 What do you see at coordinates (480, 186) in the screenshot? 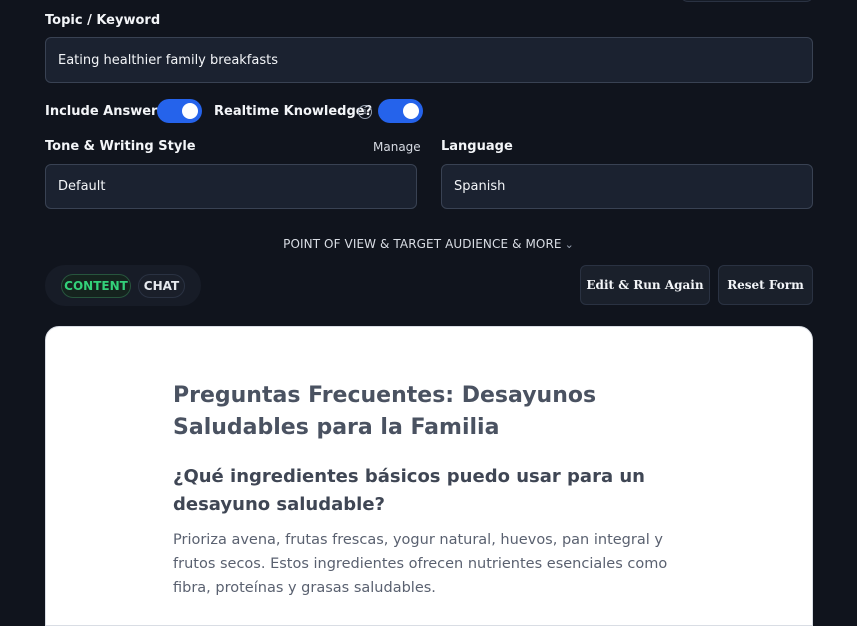
I see `language-select-value: Spanish` at bounding box center [480, 186].